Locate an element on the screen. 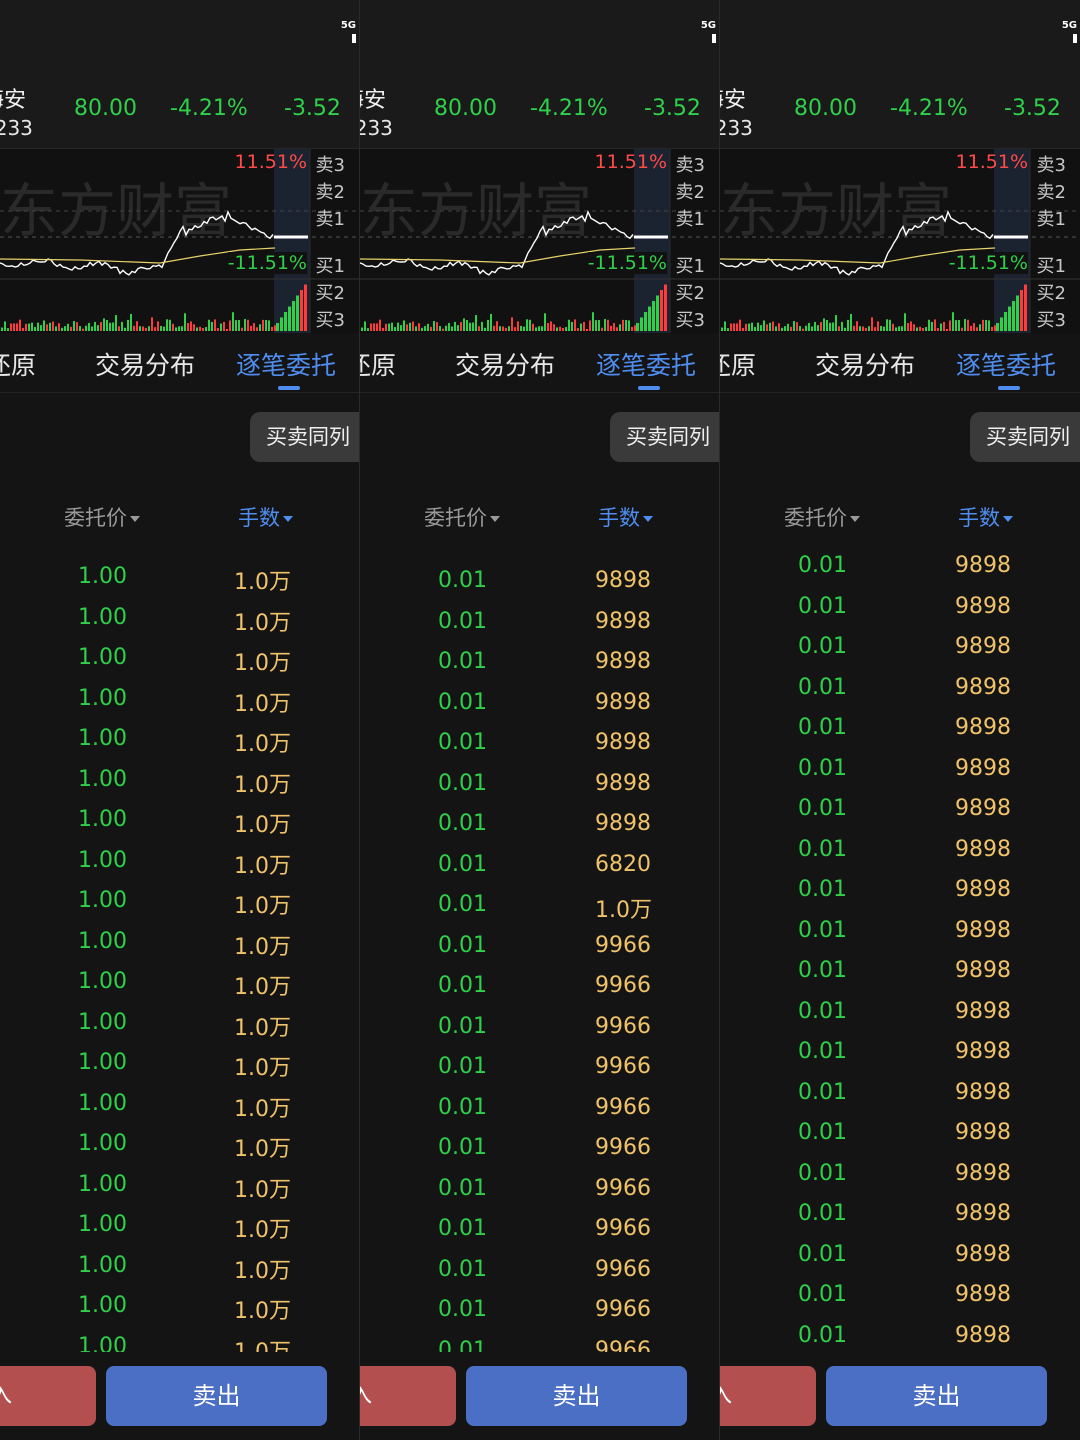 Image resolution: width=1080 pixels, height=1440 pixels. orderbook-label-buy2: 买2 is located at coordinates (1051, 293).